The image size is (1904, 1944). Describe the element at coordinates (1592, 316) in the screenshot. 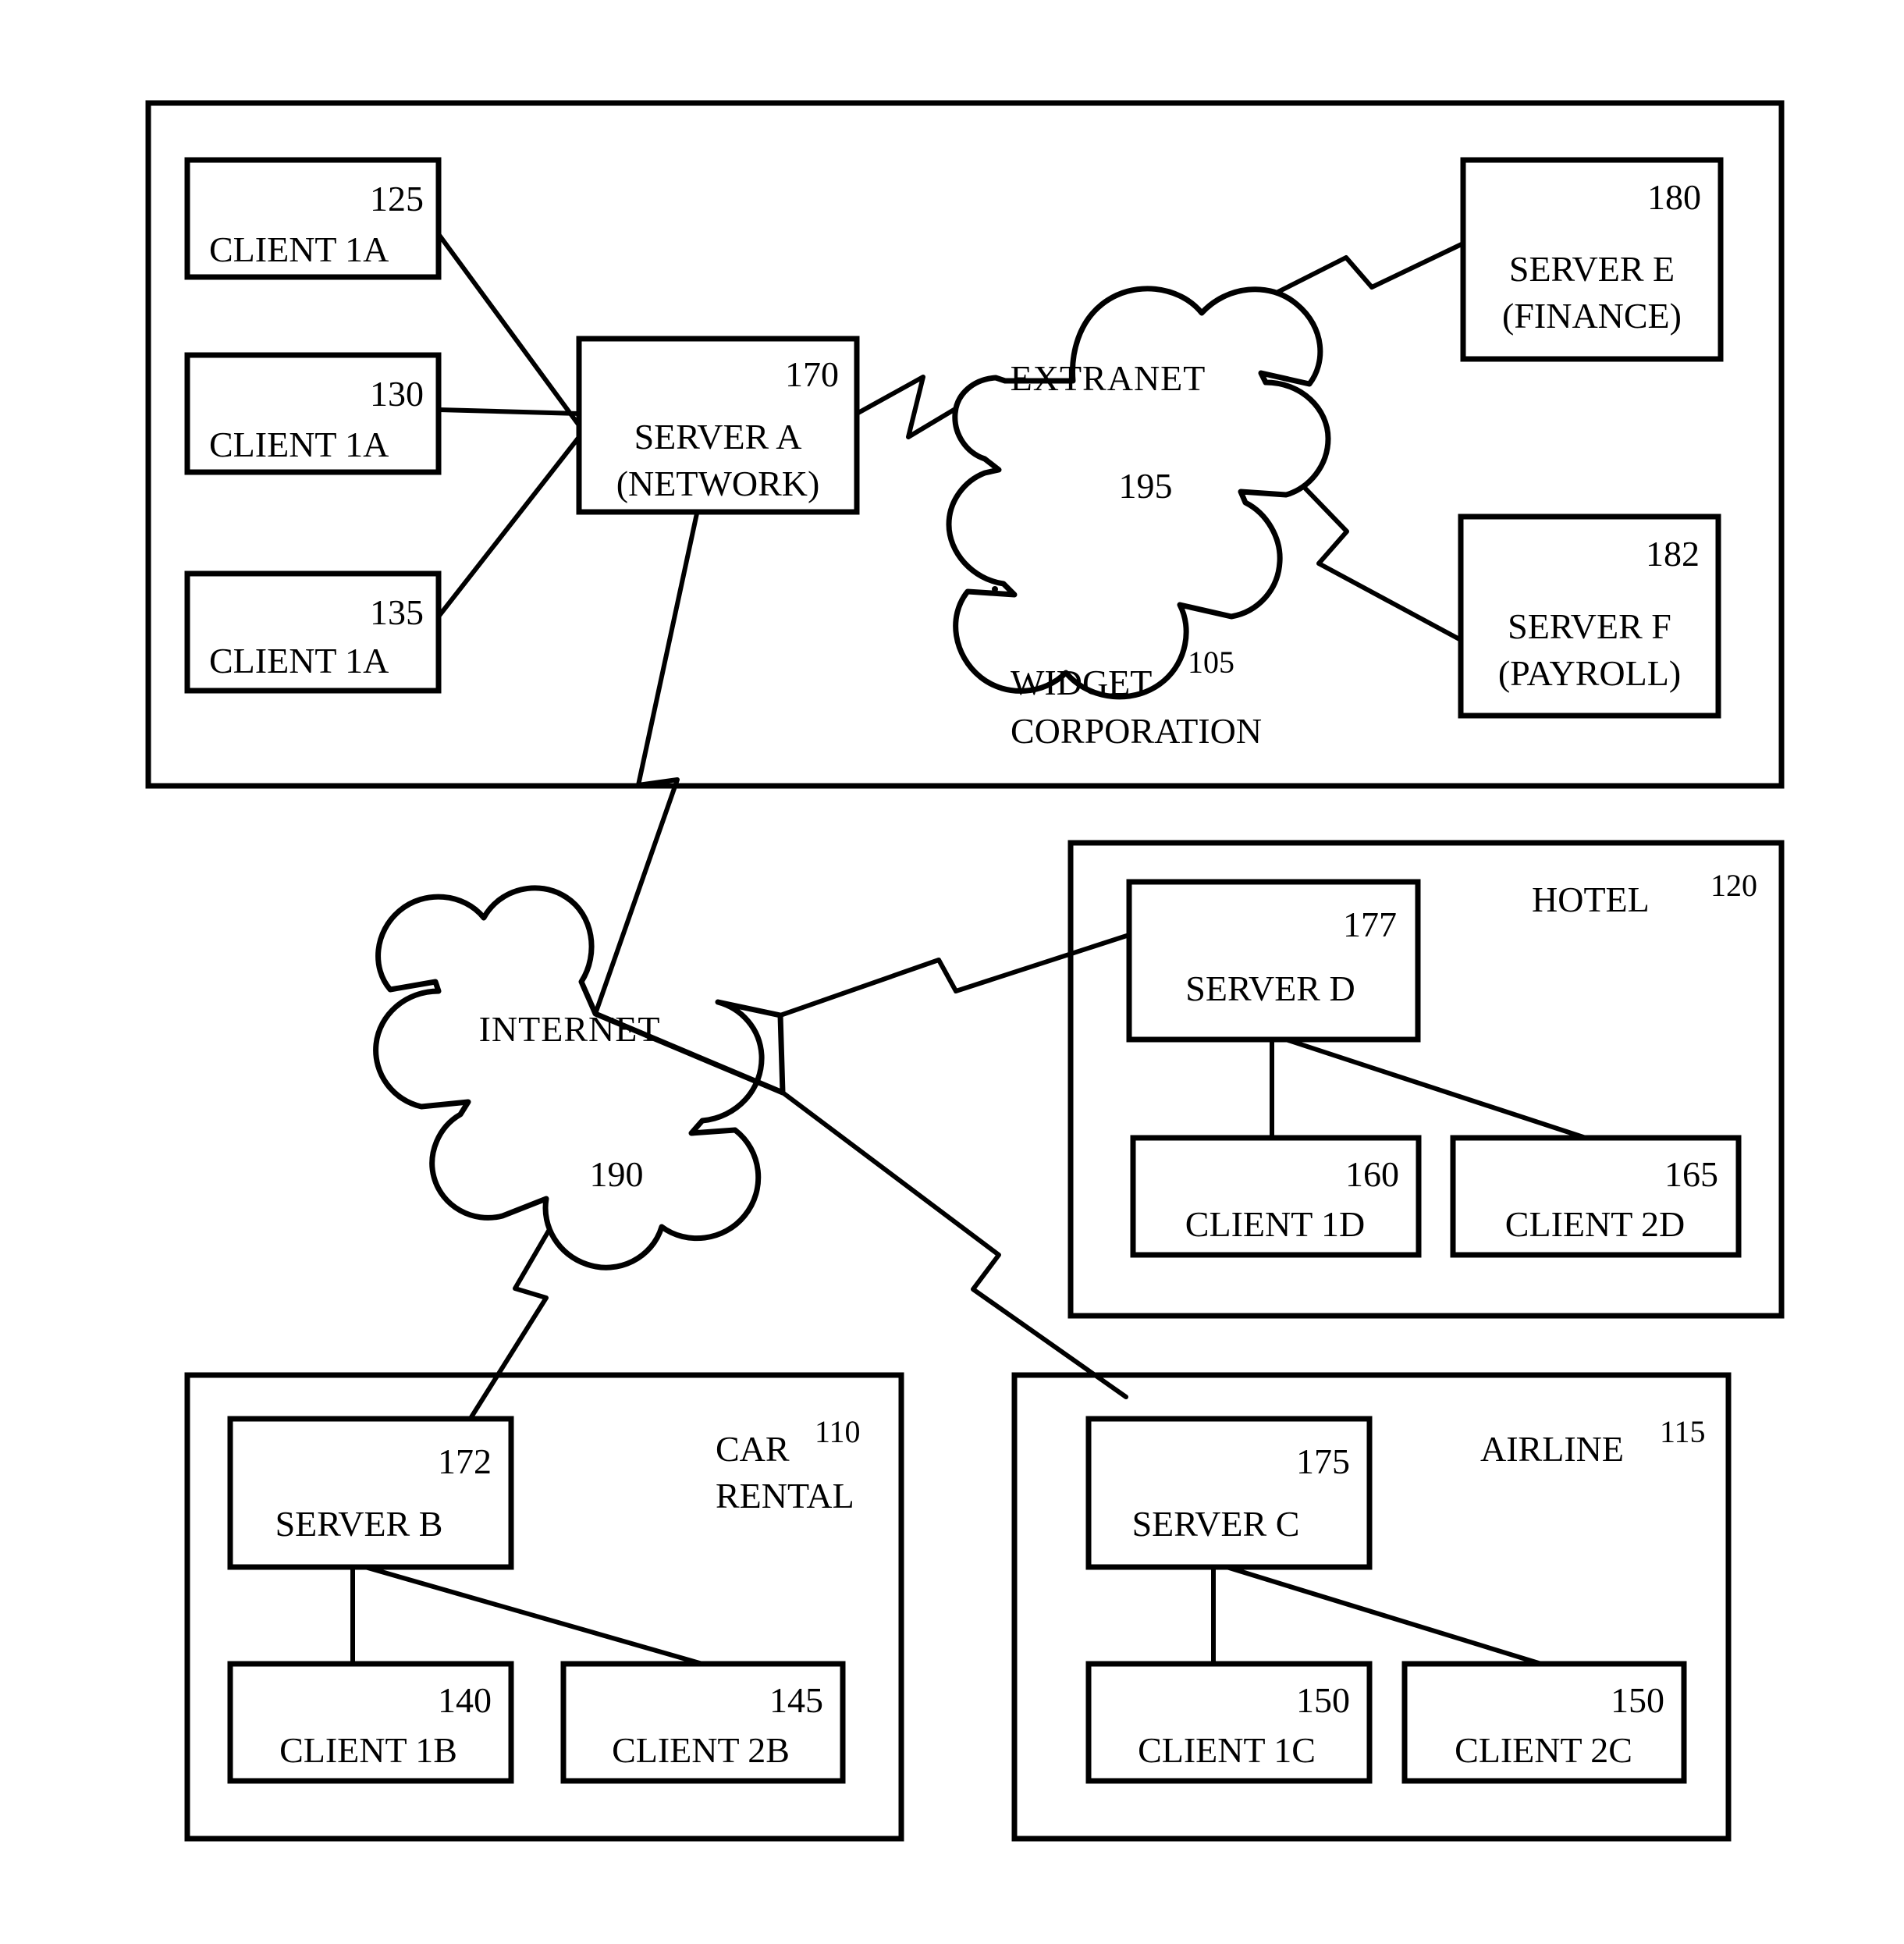

I see `node-sublabel-server-e: (FINANCE)` at that location.